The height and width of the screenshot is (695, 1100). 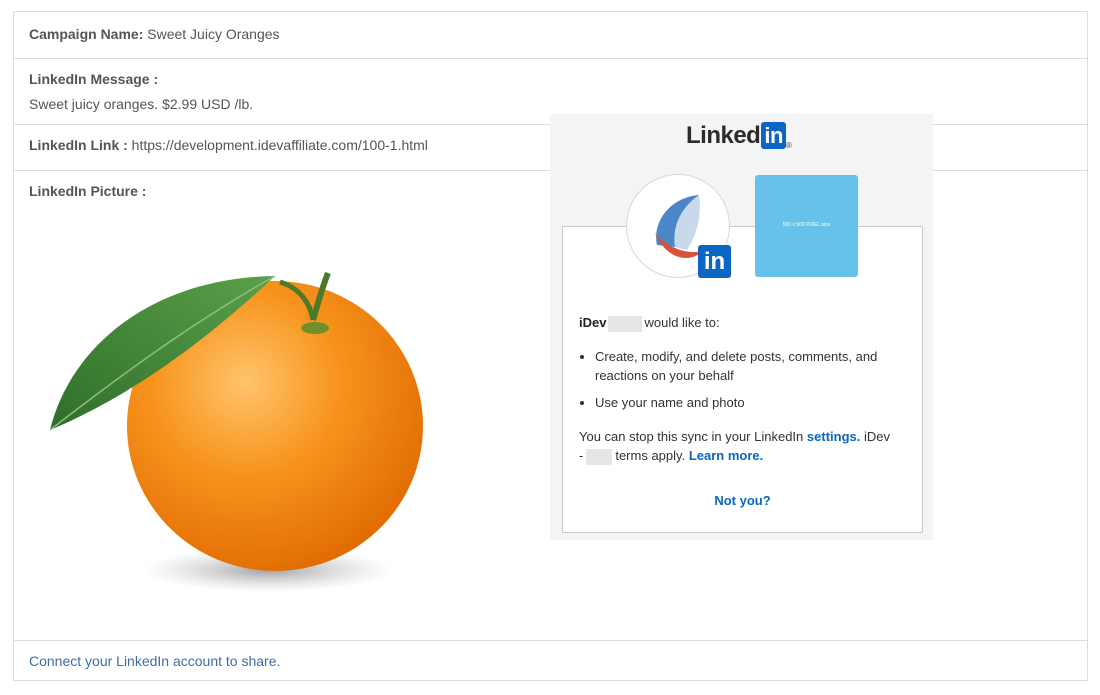 What do you see at coordinates (726, 455) in the screenshot?
I see `learn-more-link: Learn more.` at bounding box center [726, 455].